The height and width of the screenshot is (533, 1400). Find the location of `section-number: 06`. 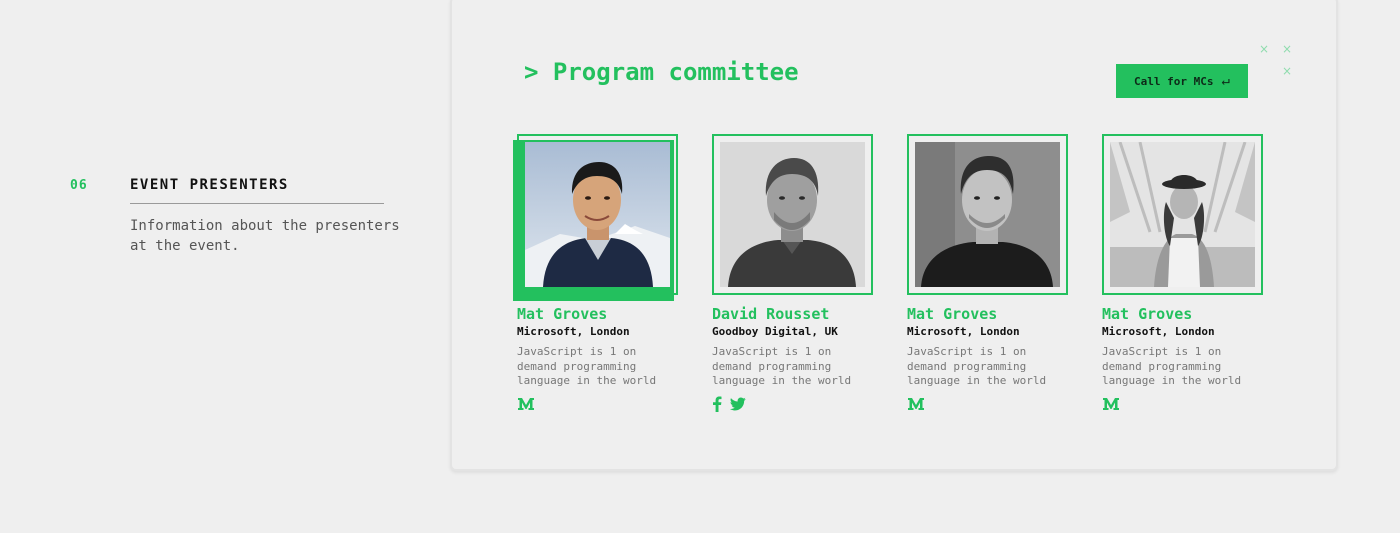

section-number: 06 is located at coordinates (79, 185).